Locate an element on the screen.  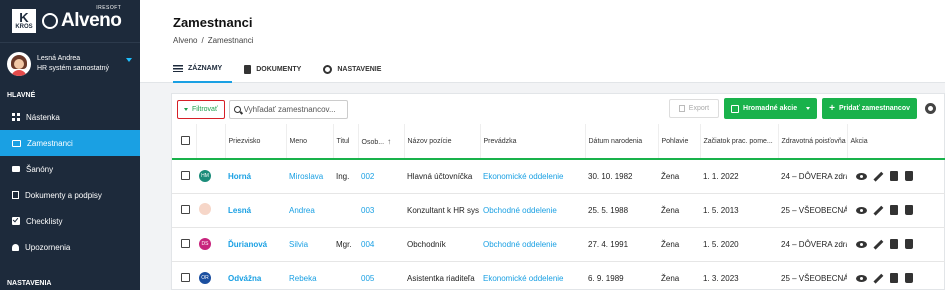
tab-records: ZÁZNAMY is located at coordinates (203, 69).